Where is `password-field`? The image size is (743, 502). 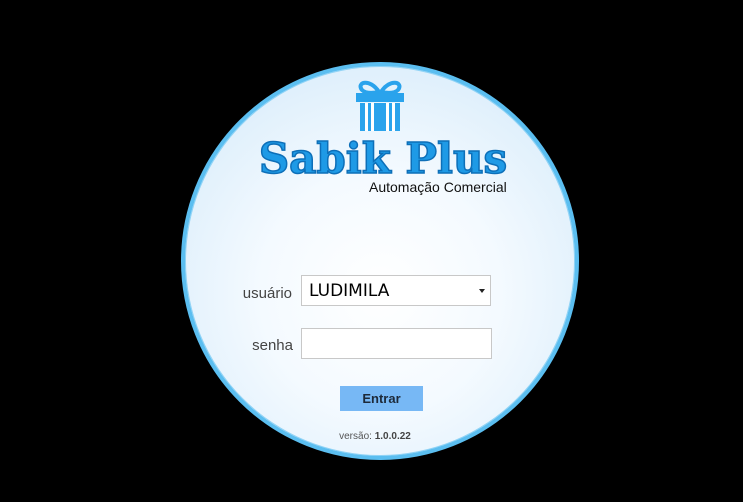 password-field is located at coordinates (396, 343).